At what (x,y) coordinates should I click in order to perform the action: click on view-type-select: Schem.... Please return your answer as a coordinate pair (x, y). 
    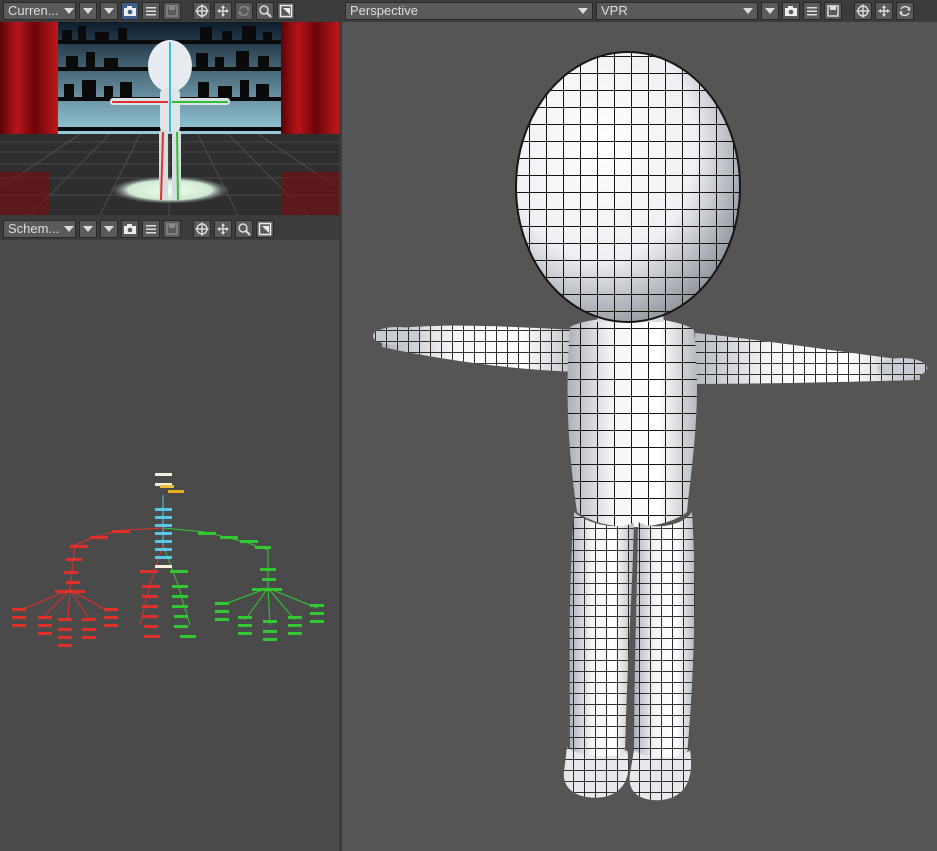
    Looking at the image, I should click on (39, 229).